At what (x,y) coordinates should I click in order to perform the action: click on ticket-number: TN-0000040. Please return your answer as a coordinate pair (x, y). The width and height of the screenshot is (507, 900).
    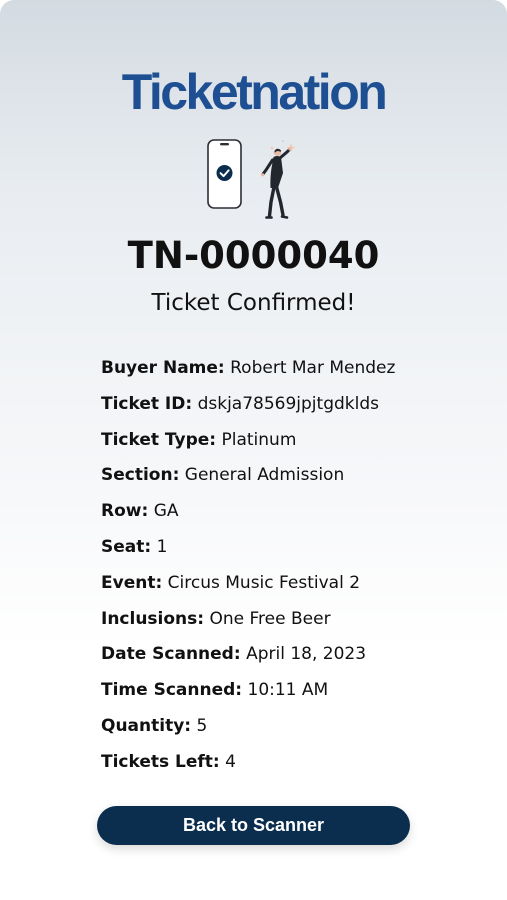
    Looking at the image, I should click on (253, 255).